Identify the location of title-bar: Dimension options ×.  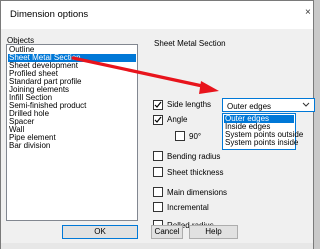
(157, 15).